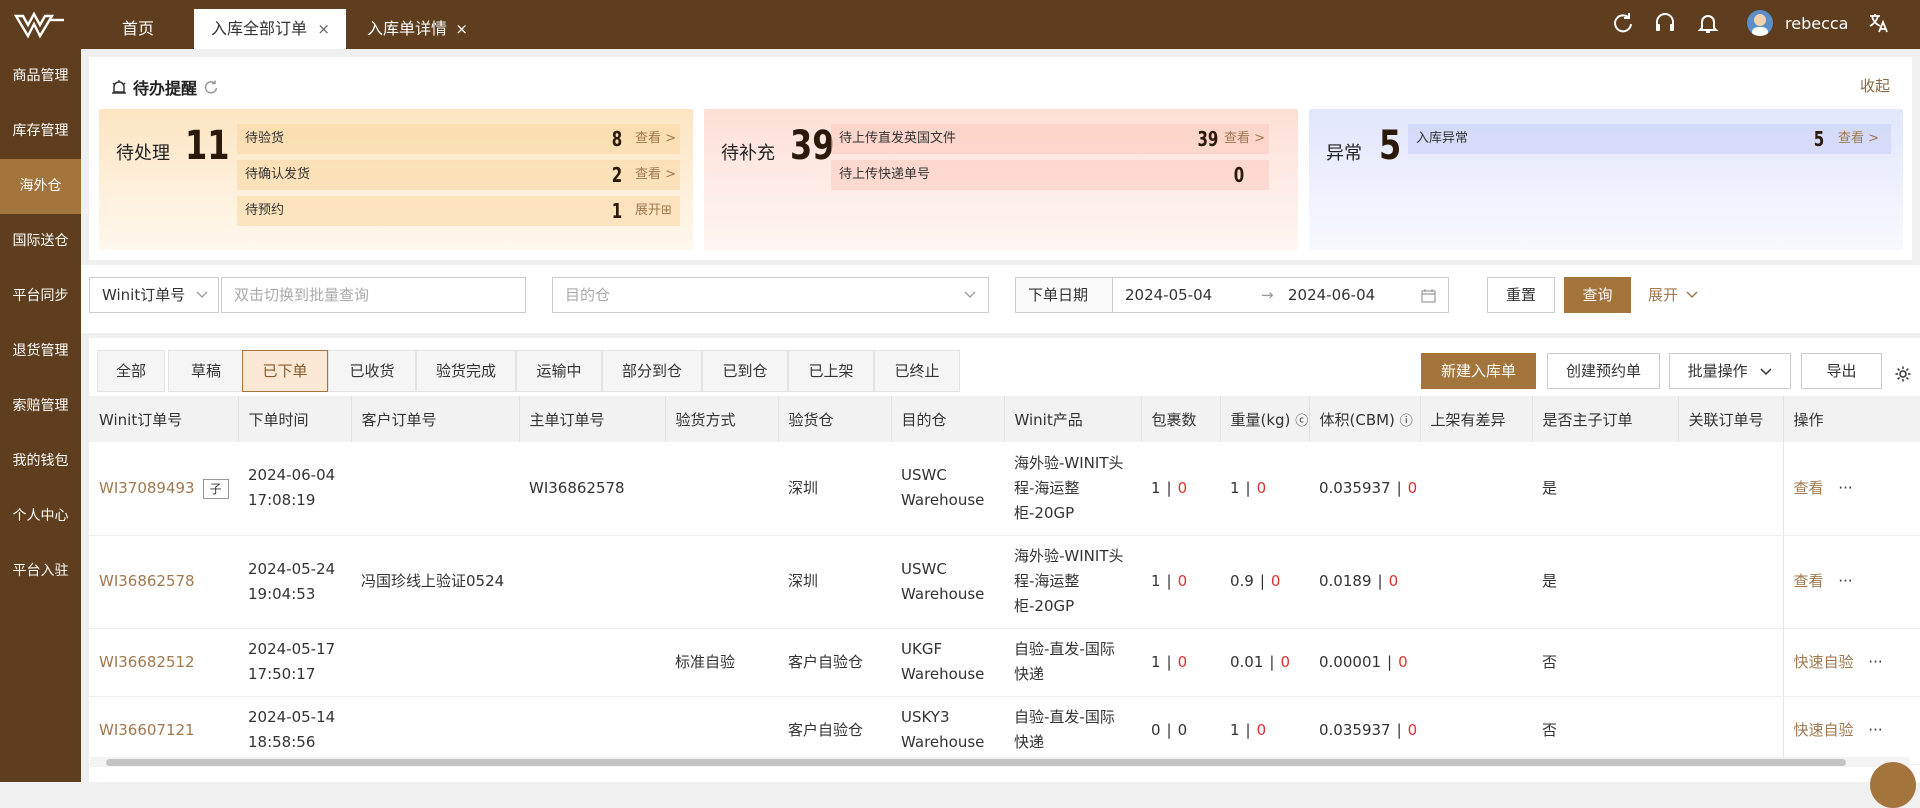 The width and height of the screenshot is (1920, 808). Describe the element at coordinates (1893, 785) in the screenshot. I see `help-float-button` at that location.